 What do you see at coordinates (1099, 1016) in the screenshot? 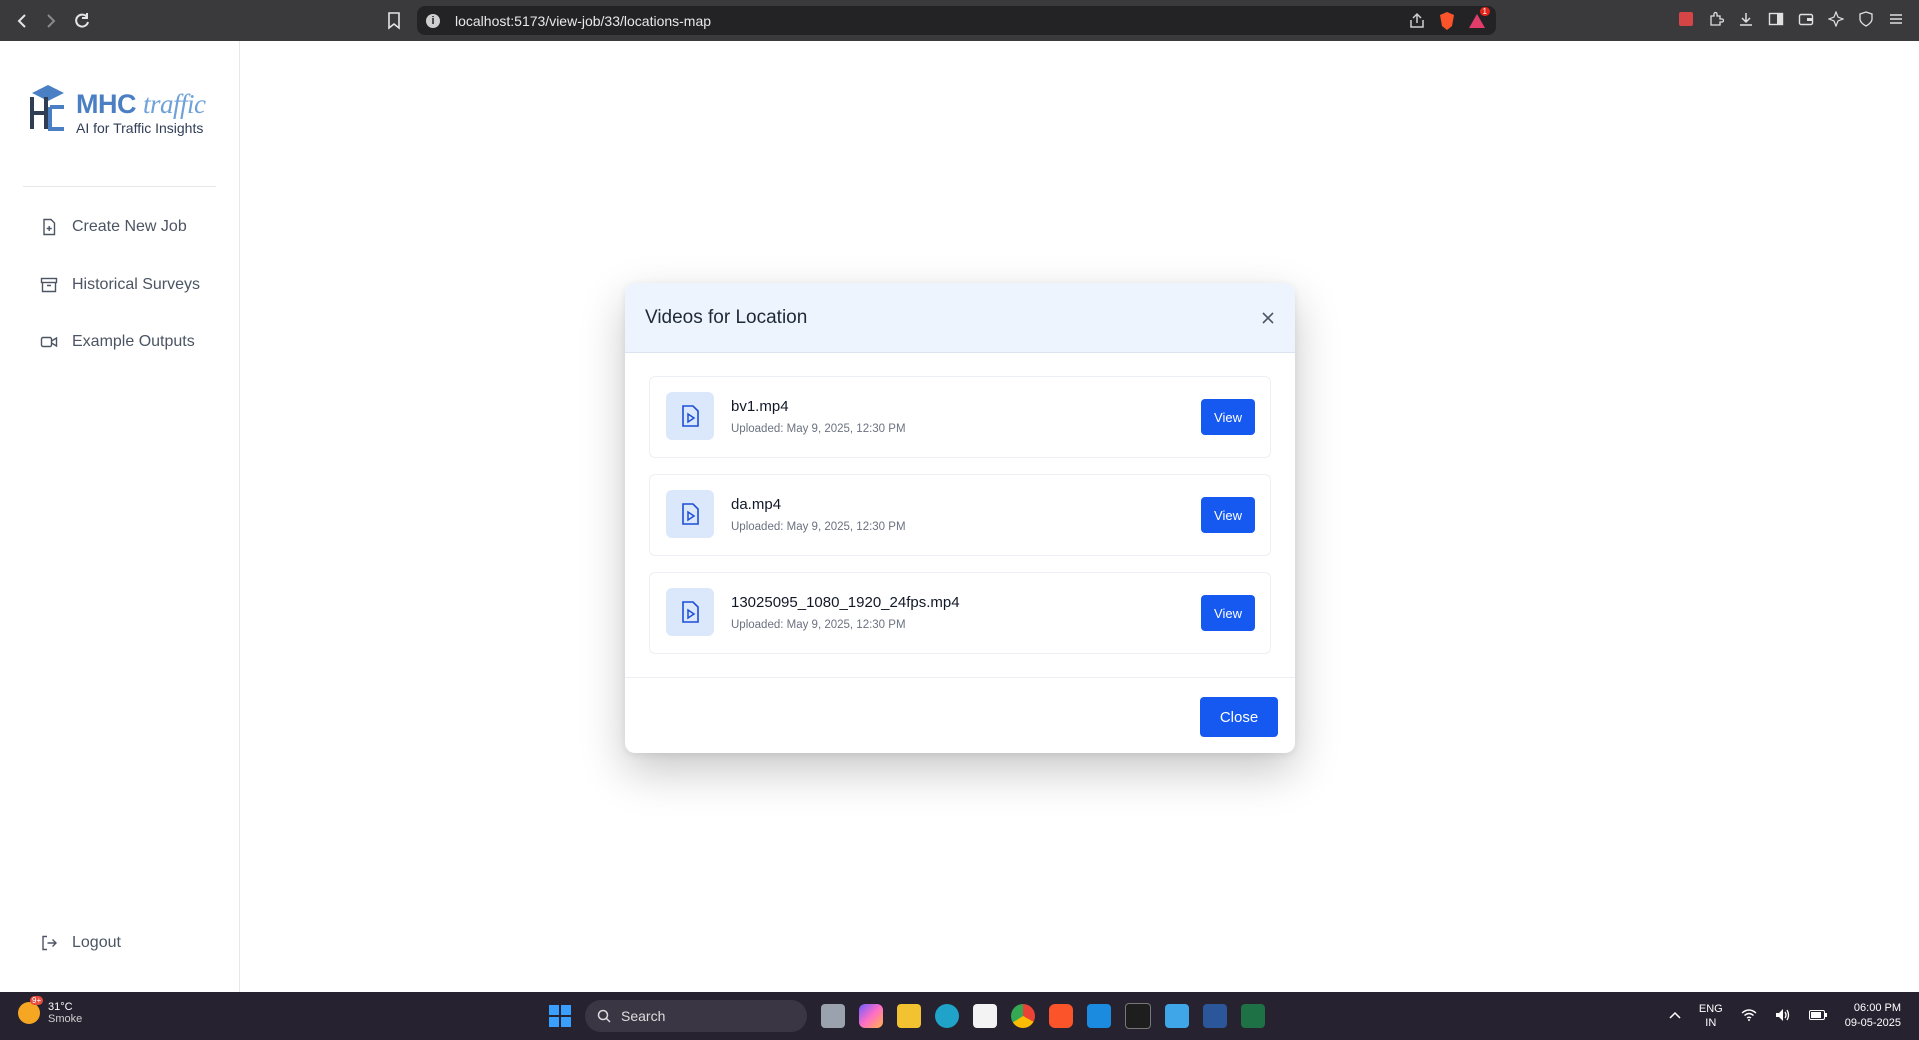
I see `vscode-icon` at bounding box center [1099, 1016].